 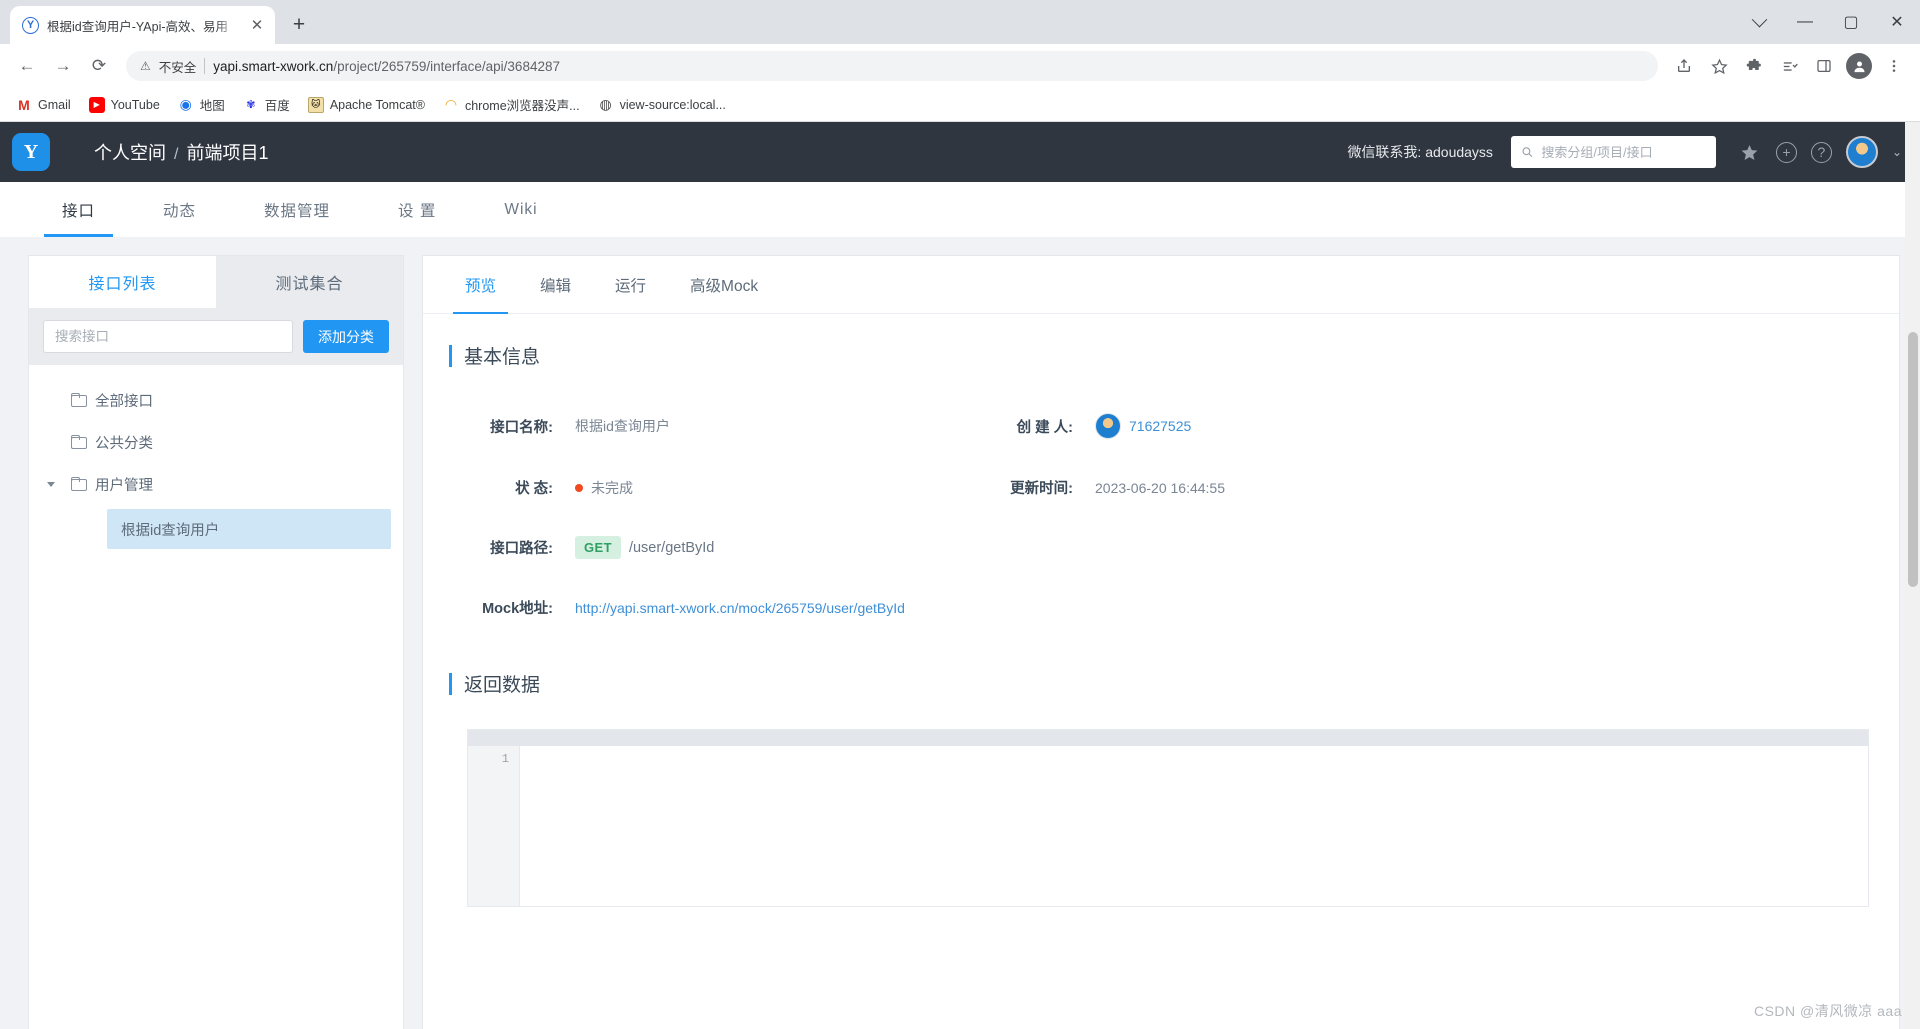 What do you see at coordinates (605, 104) in the screenshot?
I see `view-source-icon: ◍` at bounding box center [605, 104].